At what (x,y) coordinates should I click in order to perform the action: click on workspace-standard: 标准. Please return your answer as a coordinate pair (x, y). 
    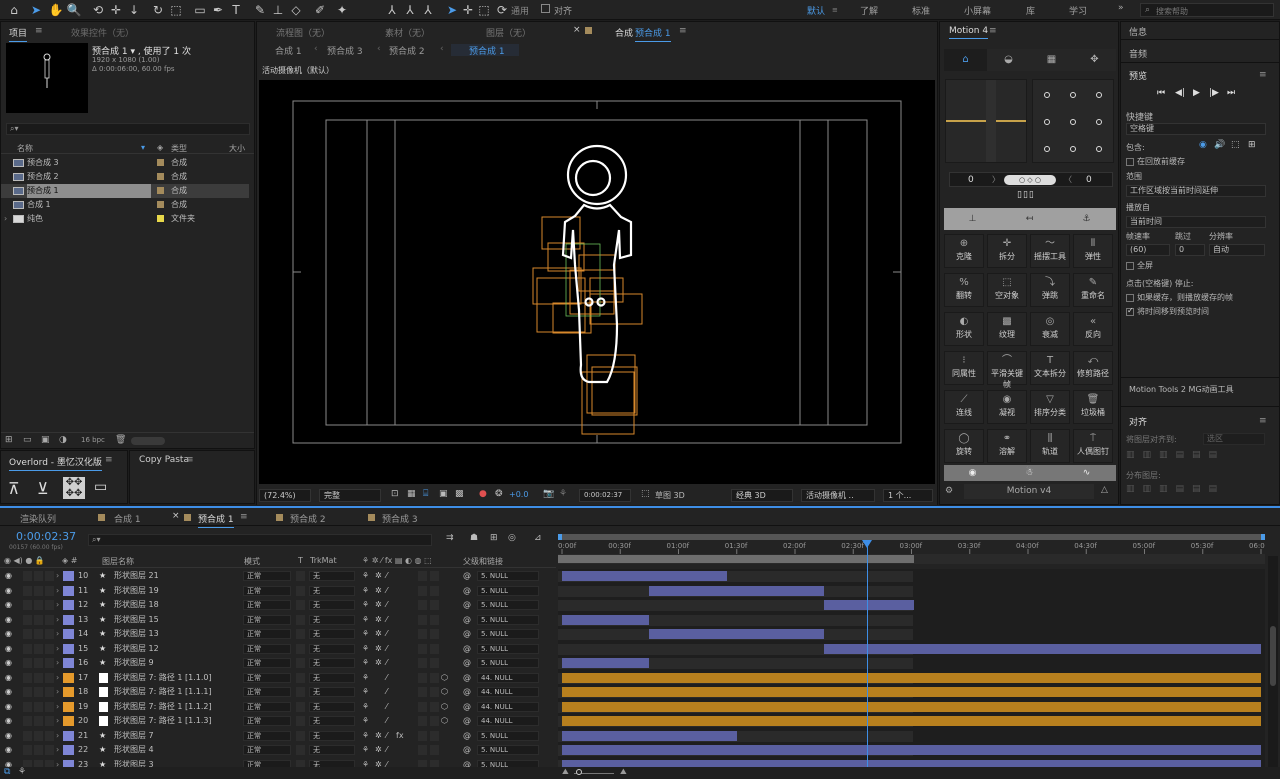
    Looking at the image, I should click on (921, 10).